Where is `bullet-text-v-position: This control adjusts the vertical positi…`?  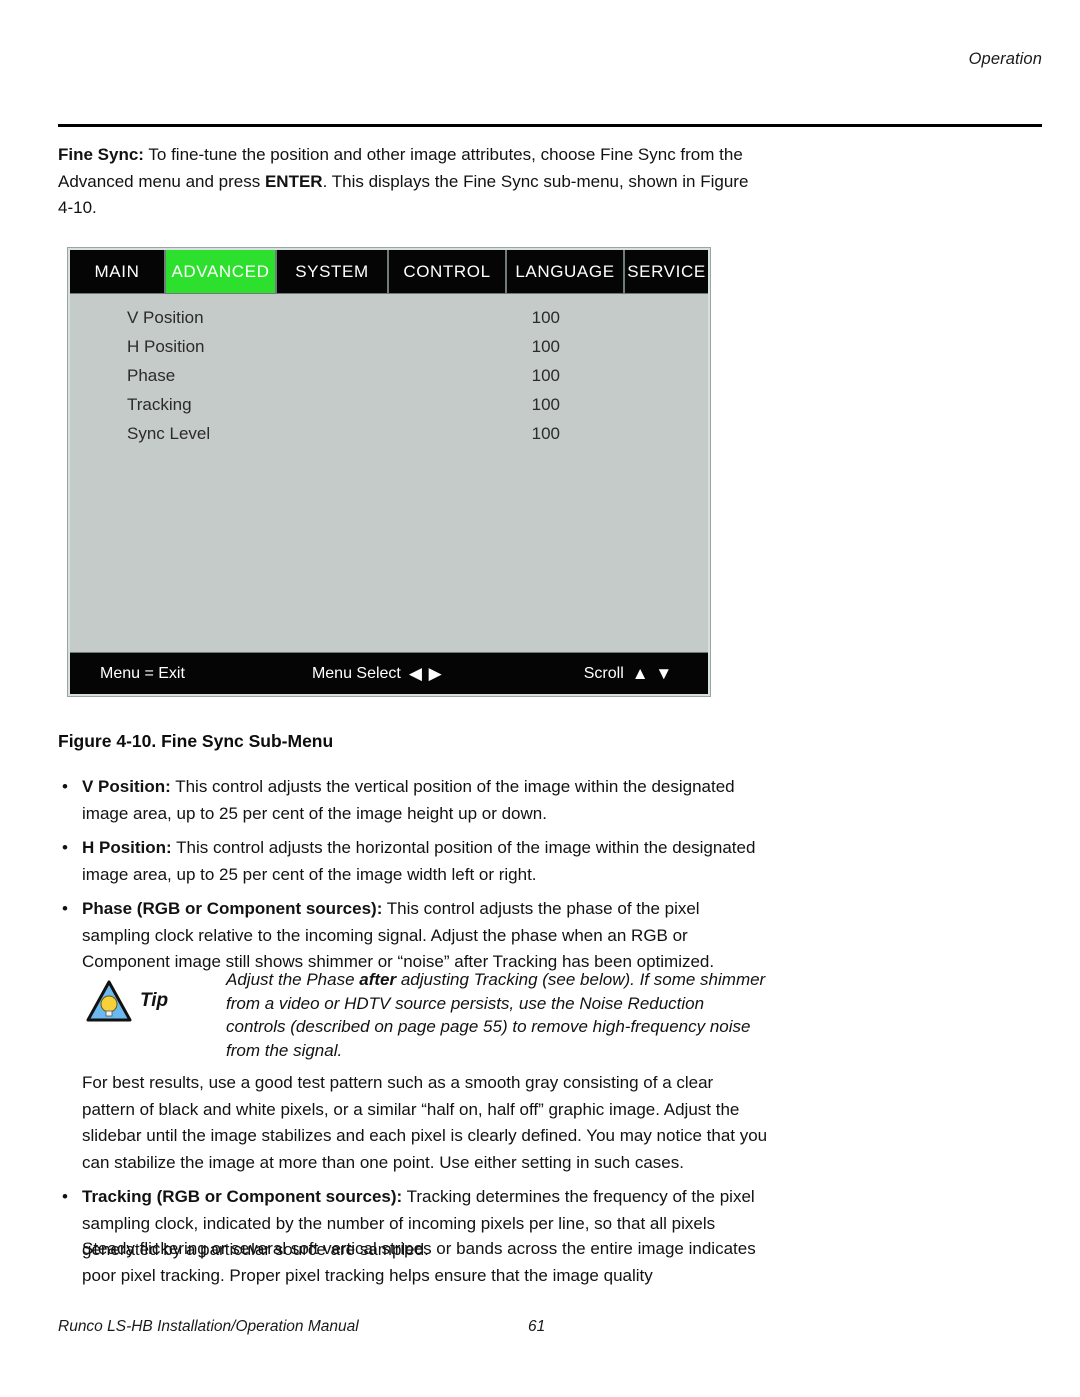
bullet-text-v-position: This control adjusts the vertical positi… is located at coordinates (408, 800).